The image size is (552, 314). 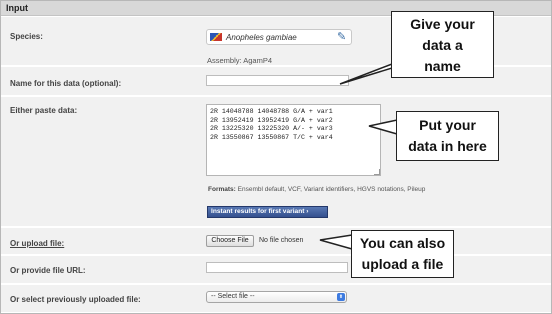 What do you see at coordinates (402, 264) in the screenshot?
I see `upload-callout-line-2: upload a file` at bounding box center [402, 264].